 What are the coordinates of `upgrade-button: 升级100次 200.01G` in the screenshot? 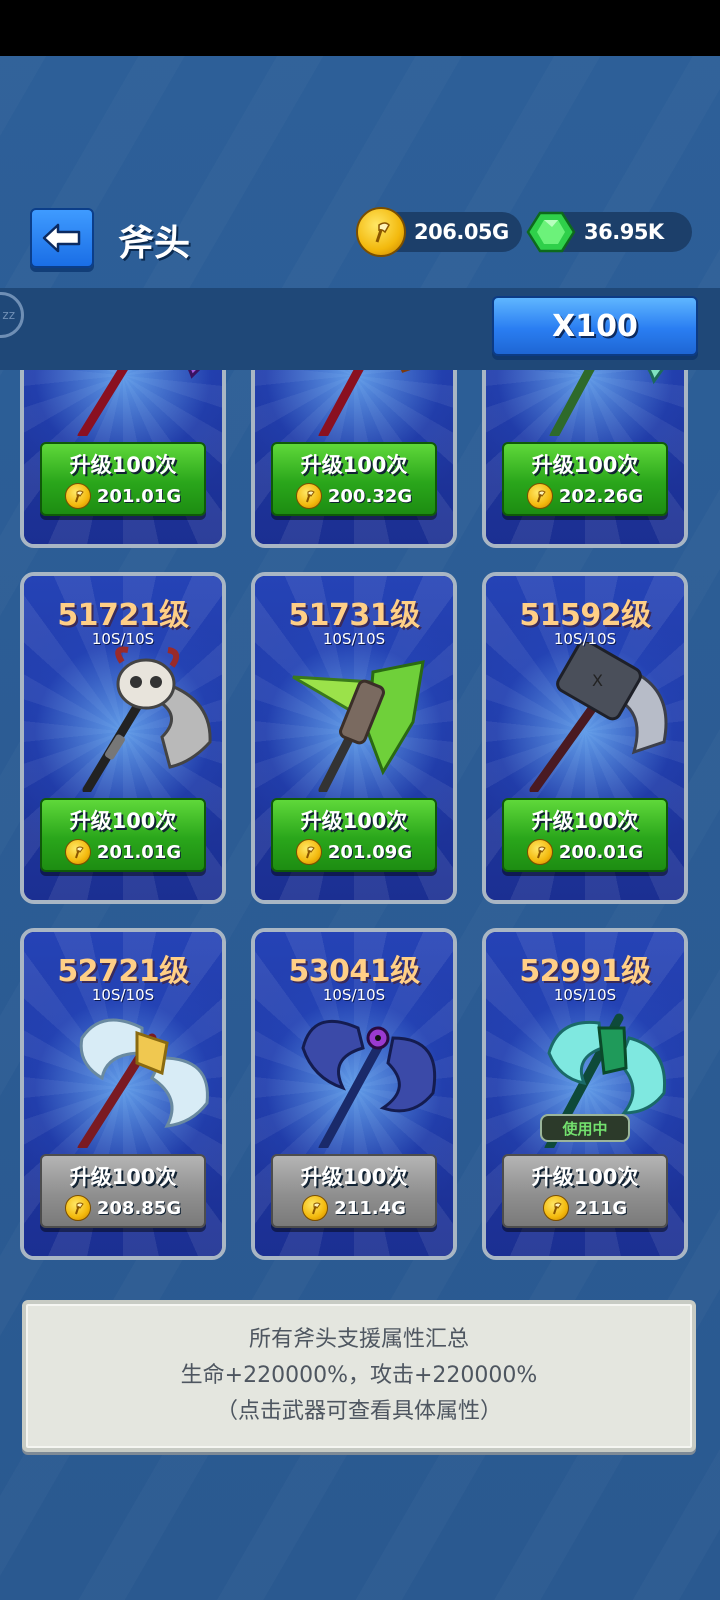 It's located at (585, 835).